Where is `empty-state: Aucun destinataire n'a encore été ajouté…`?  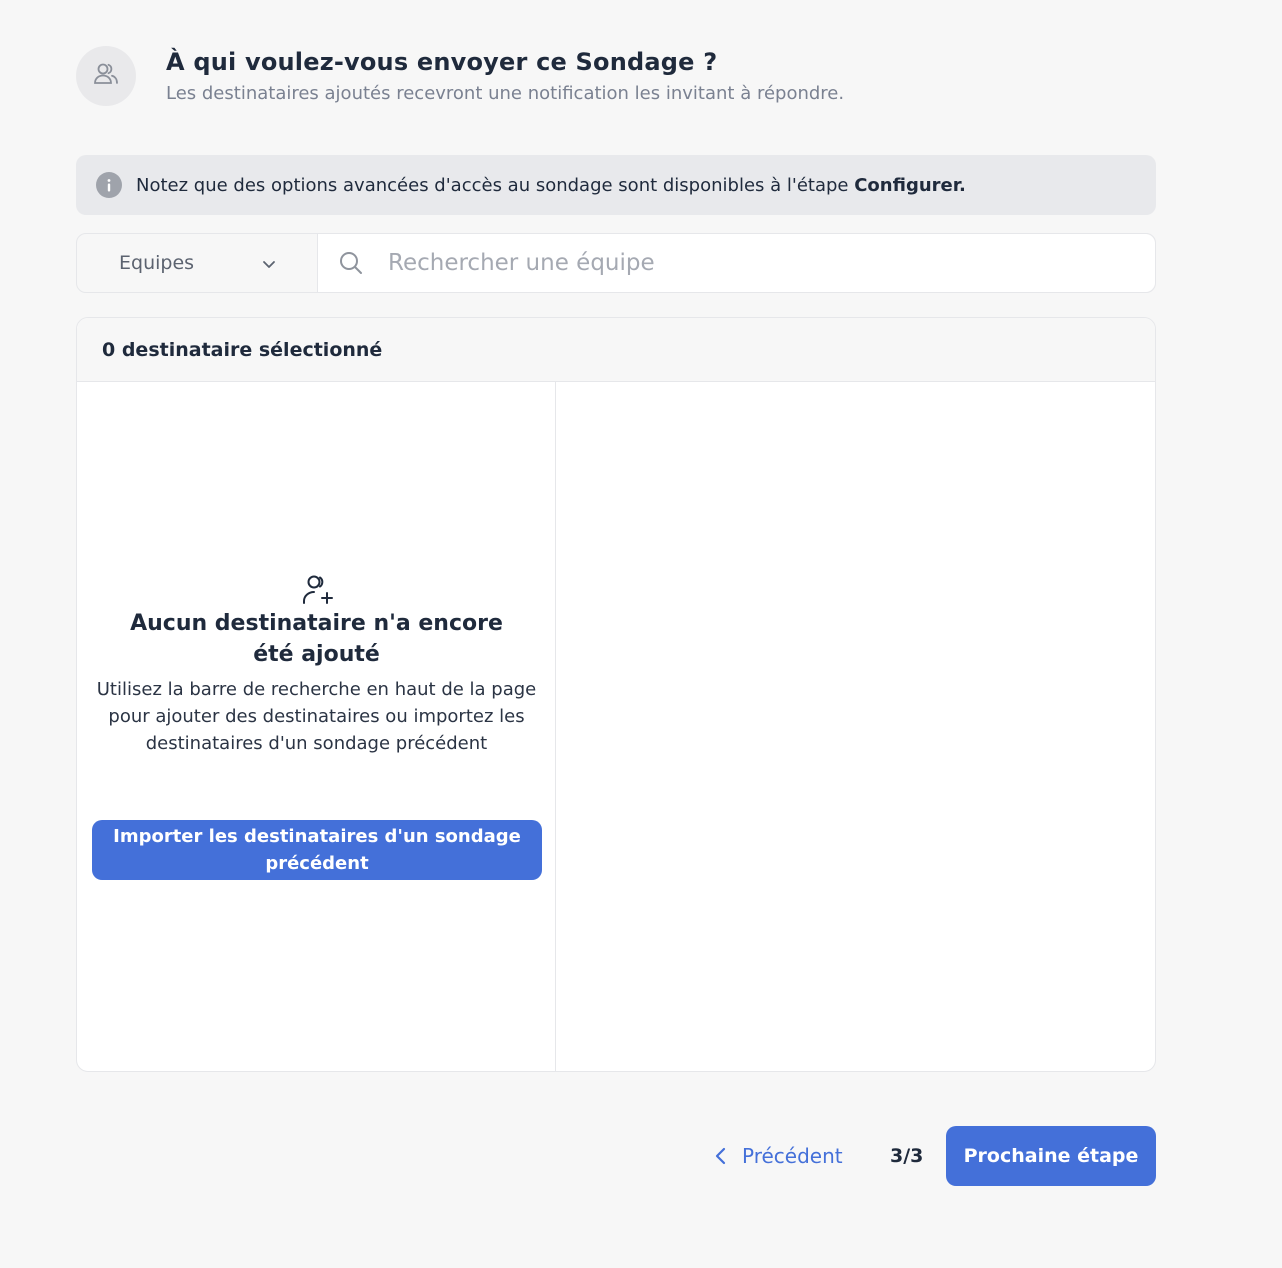
empty-state: Aucun destinataire n'a encore été ajouté… is located at coordinates (316, 665).